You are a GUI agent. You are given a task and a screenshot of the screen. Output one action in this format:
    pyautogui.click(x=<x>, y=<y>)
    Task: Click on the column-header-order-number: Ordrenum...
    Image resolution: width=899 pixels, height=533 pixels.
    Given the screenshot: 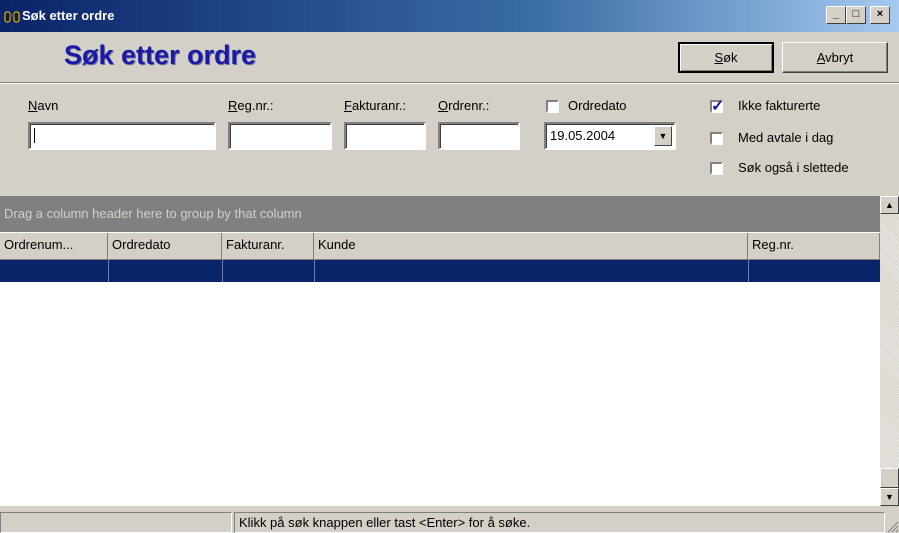 What is the action you would take?
    pyautogui.click(x=54, y=246)
    